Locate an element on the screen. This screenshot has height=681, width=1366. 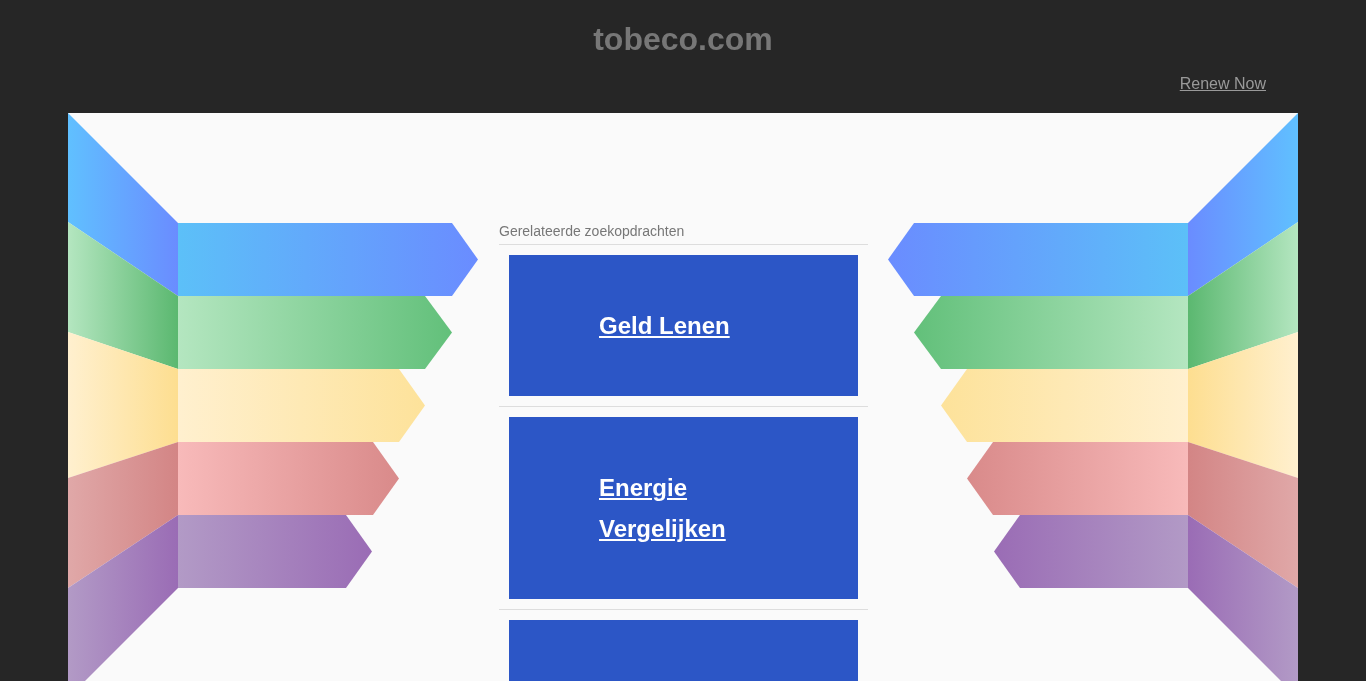
site-title: tobeco.com is located at coordinates (683, 39).